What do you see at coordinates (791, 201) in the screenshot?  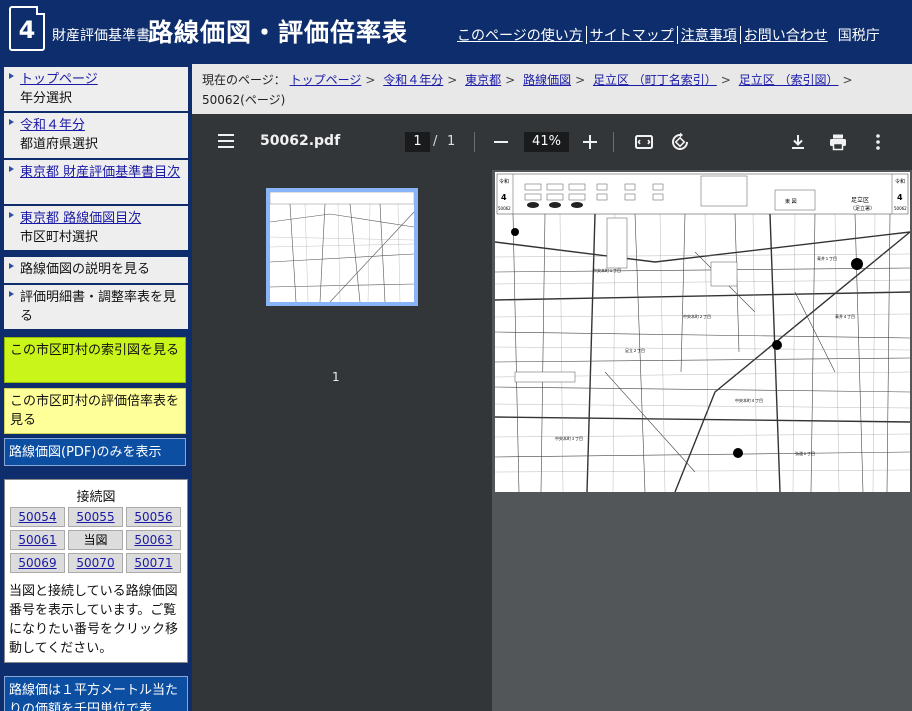 I see `map-direction-box: 東 図` at bounding box center [791, 201].